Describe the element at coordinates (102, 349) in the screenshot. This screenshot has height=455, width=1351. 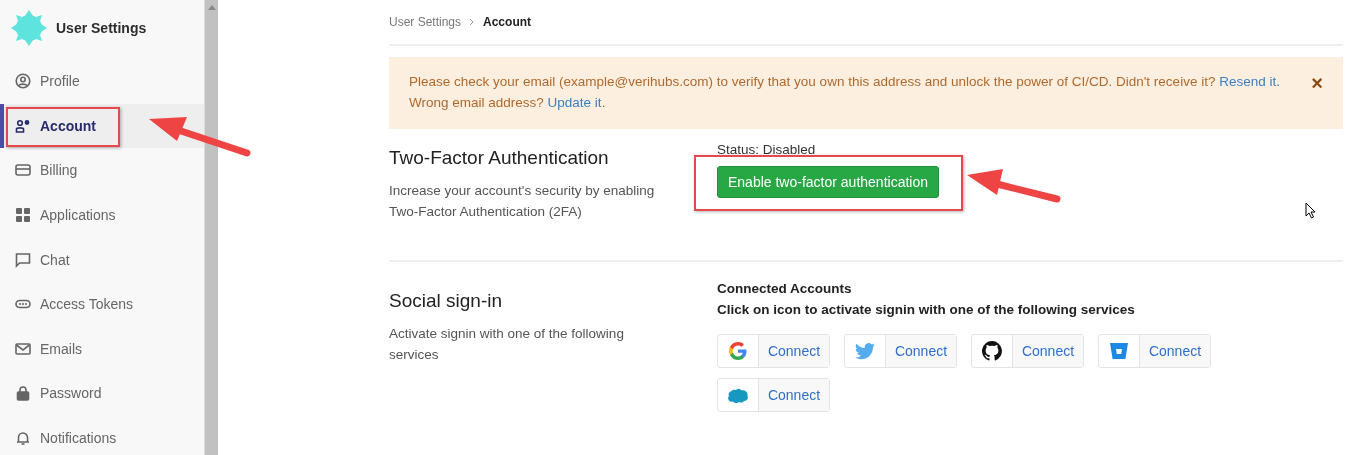
I see `sidebar-item: Emails` at that location.